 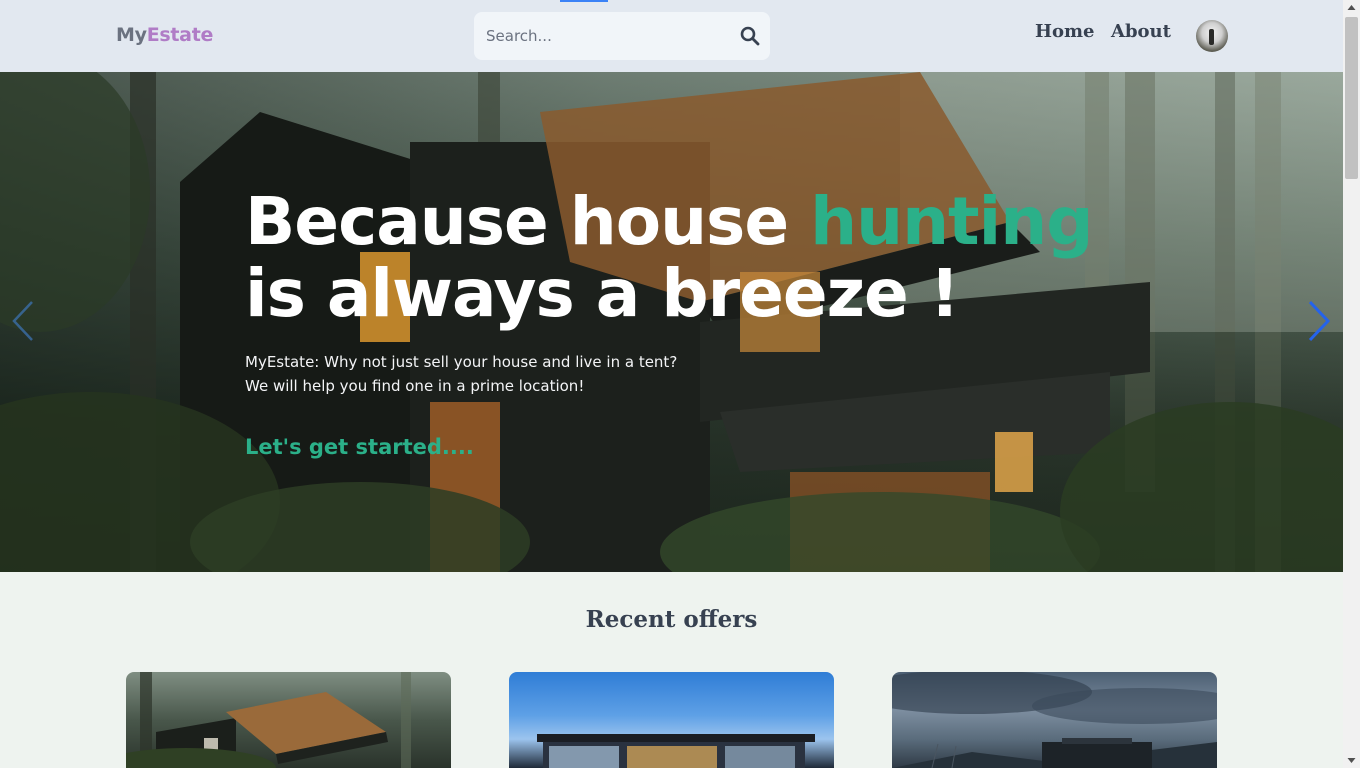 What do you see at coordinates (1319, 321) in the screenshot?
I see `chevron-right-icon` at bounding box center [1319, 321].